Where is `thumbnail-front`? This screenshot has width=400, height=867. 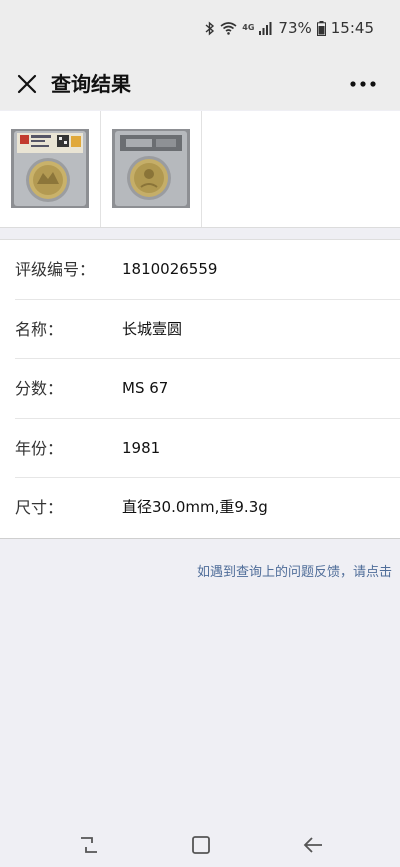 thumbnail-front is located at coordinates (50, 169).